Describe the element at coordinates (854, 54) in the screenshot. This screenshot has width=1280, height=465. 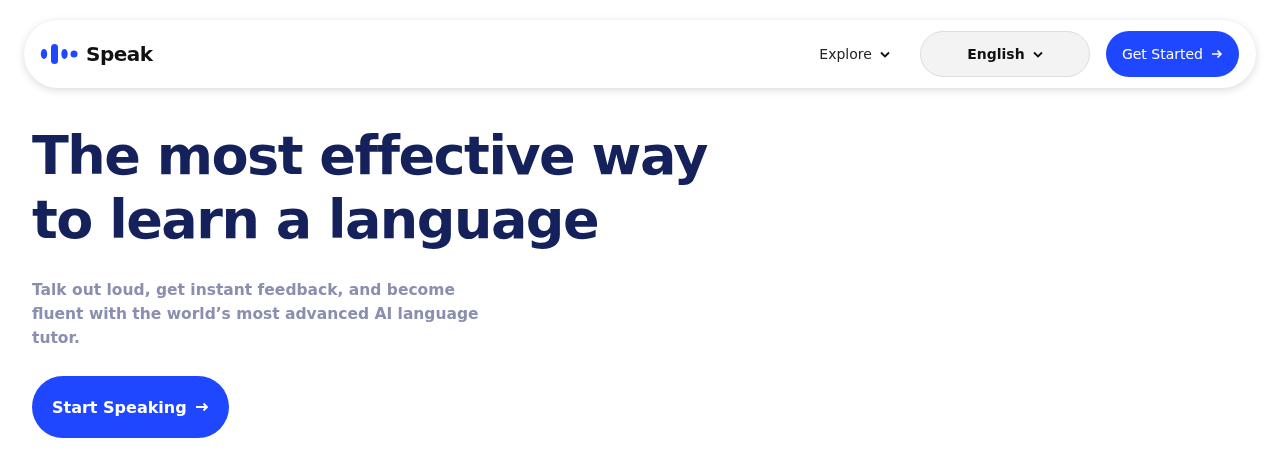
I see `explore-menu: Explore` at that location.